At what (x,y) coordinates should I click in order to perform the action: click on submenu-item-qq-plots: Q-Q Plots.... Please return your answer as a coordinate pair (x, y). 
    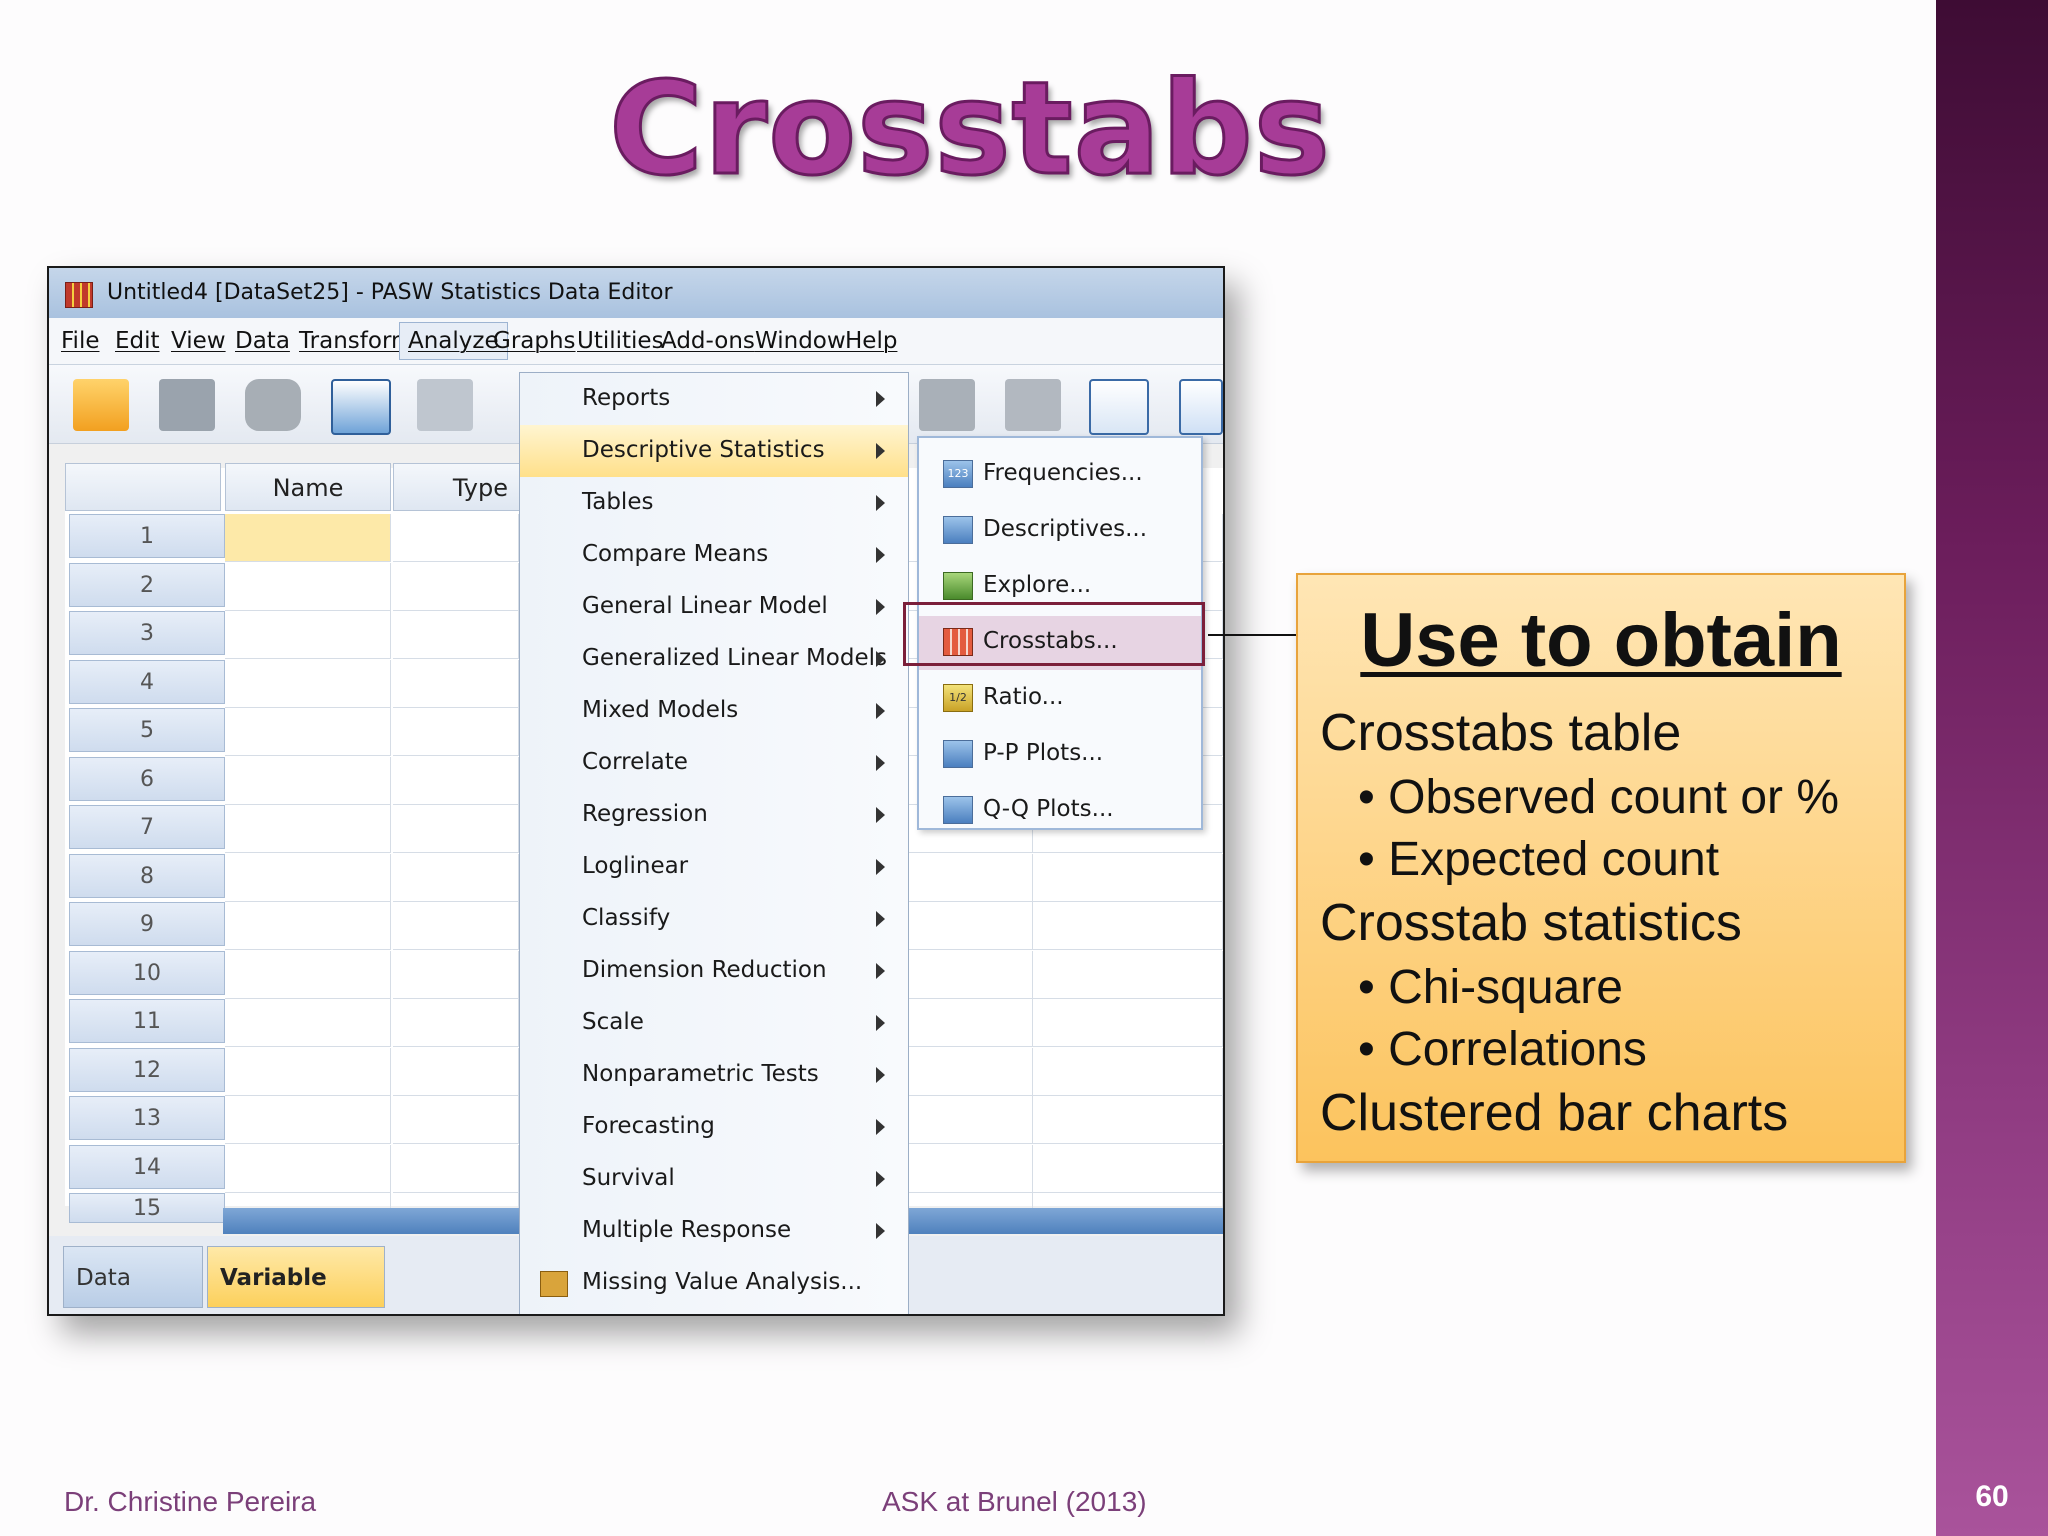
    Looking at the image, I should click on (1060, 805).